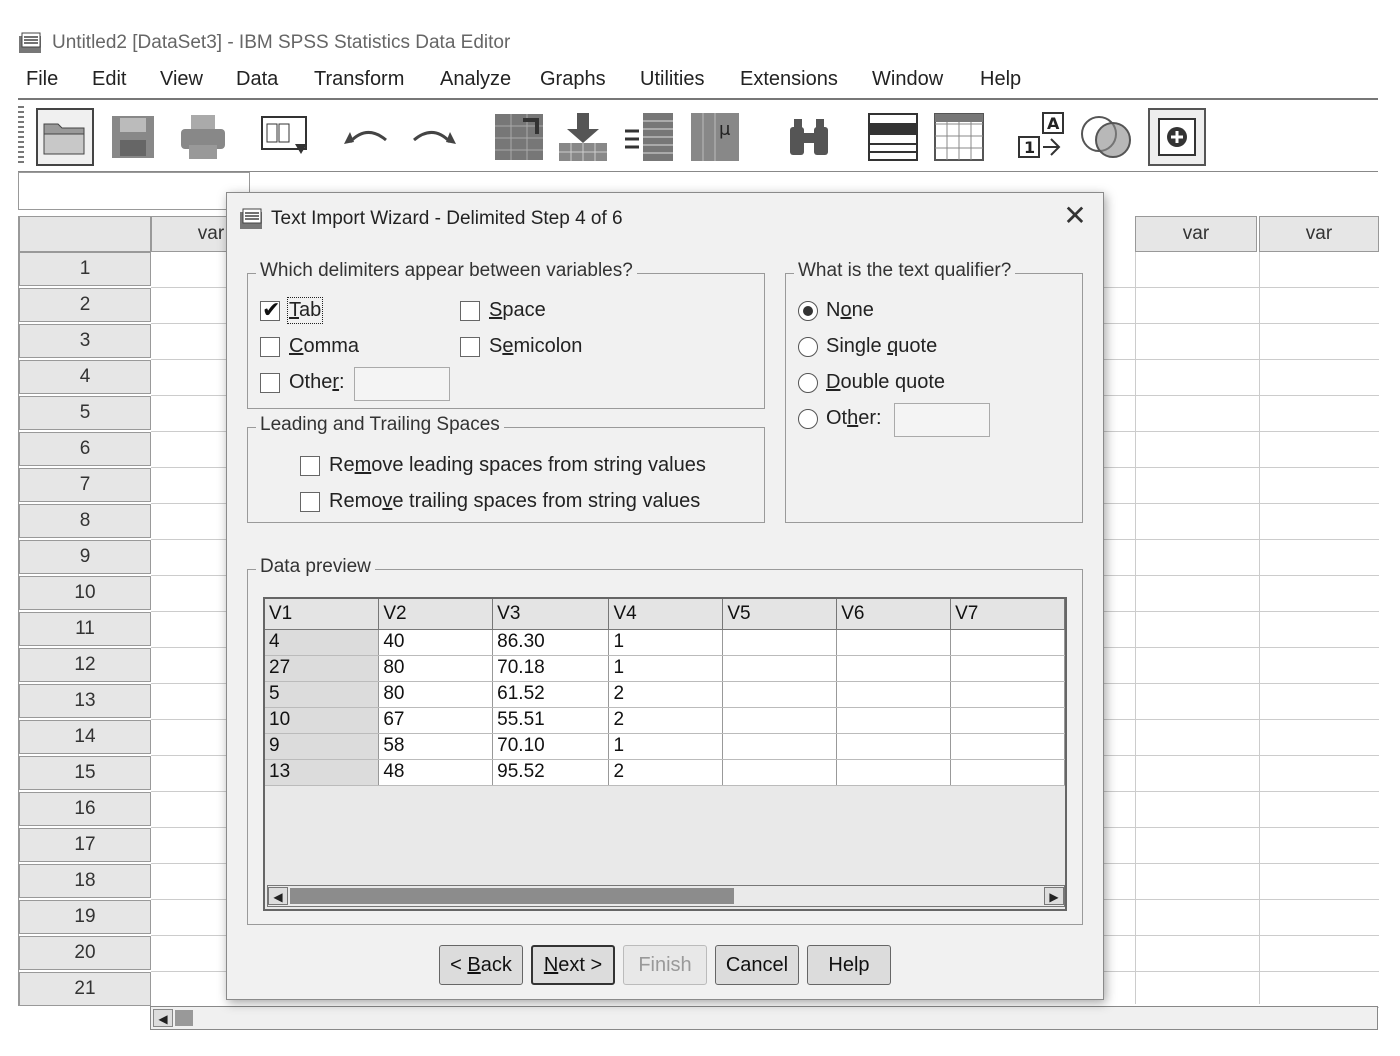 This screenshot has width=1400, height=1056. Describe the element at coordinates (942, 420) in the screenshot. I see `qualifier-other-input` at that location.